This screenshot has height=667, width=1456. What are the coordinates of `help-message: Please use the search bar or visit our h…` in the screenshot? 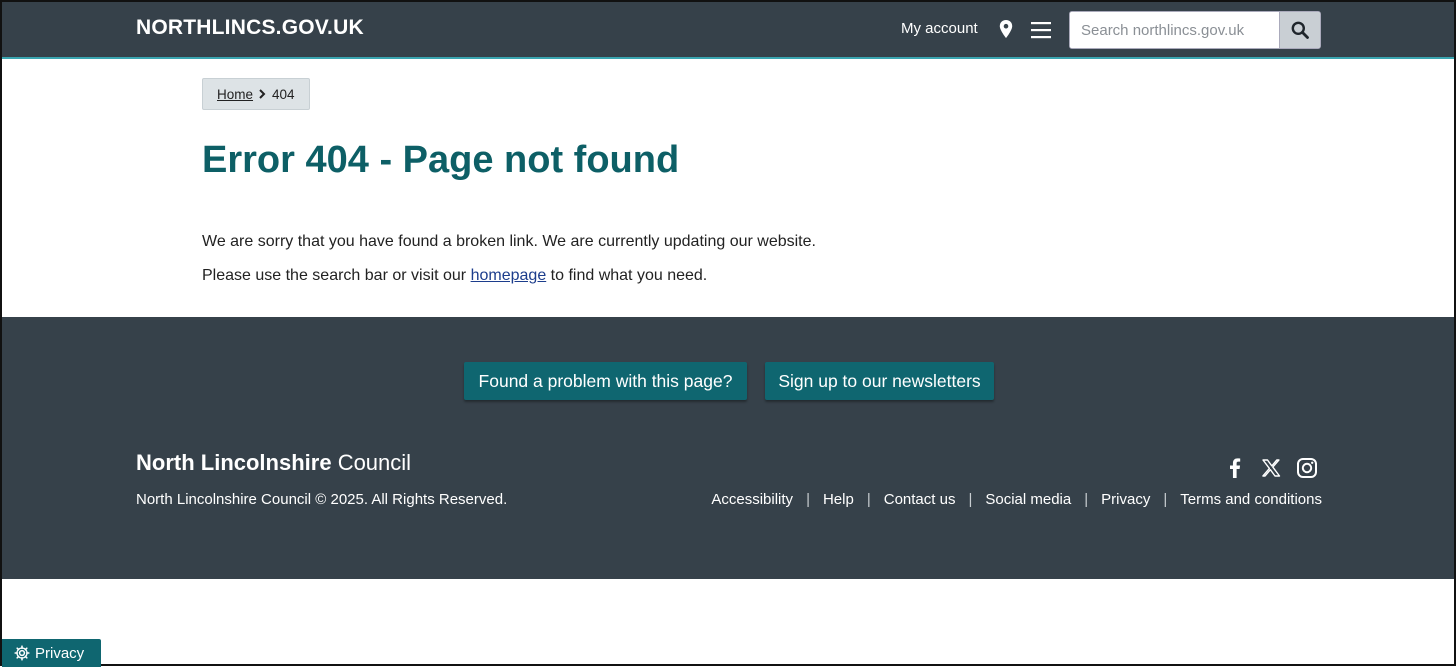 It's located at (454, 276).